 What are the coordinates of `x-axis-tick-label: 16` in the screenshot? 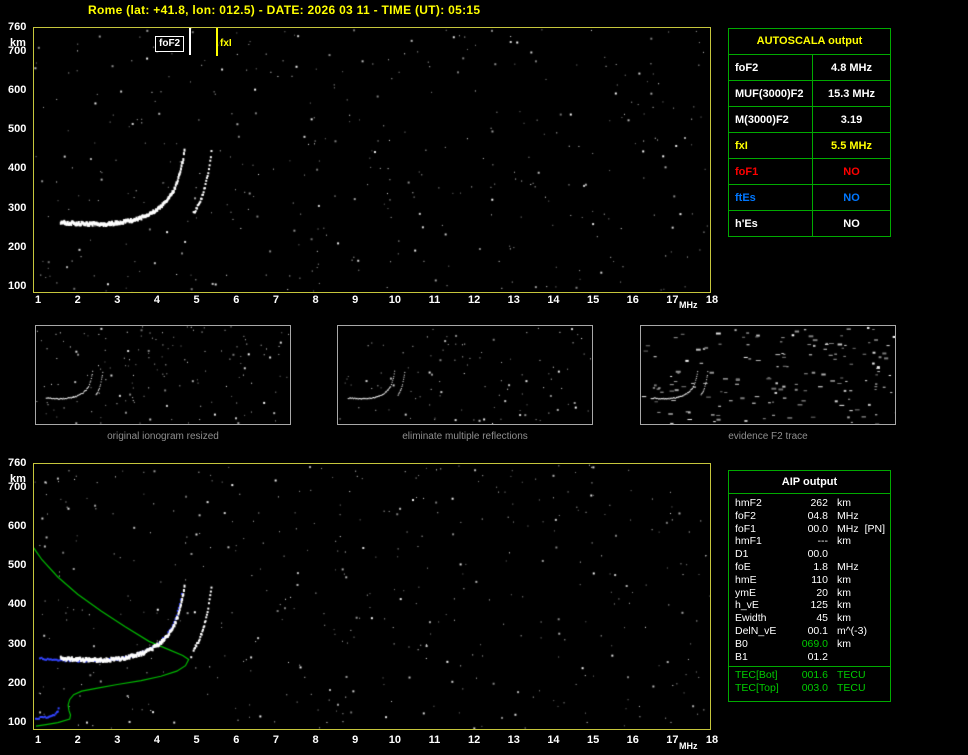 It's located at (632, 740).